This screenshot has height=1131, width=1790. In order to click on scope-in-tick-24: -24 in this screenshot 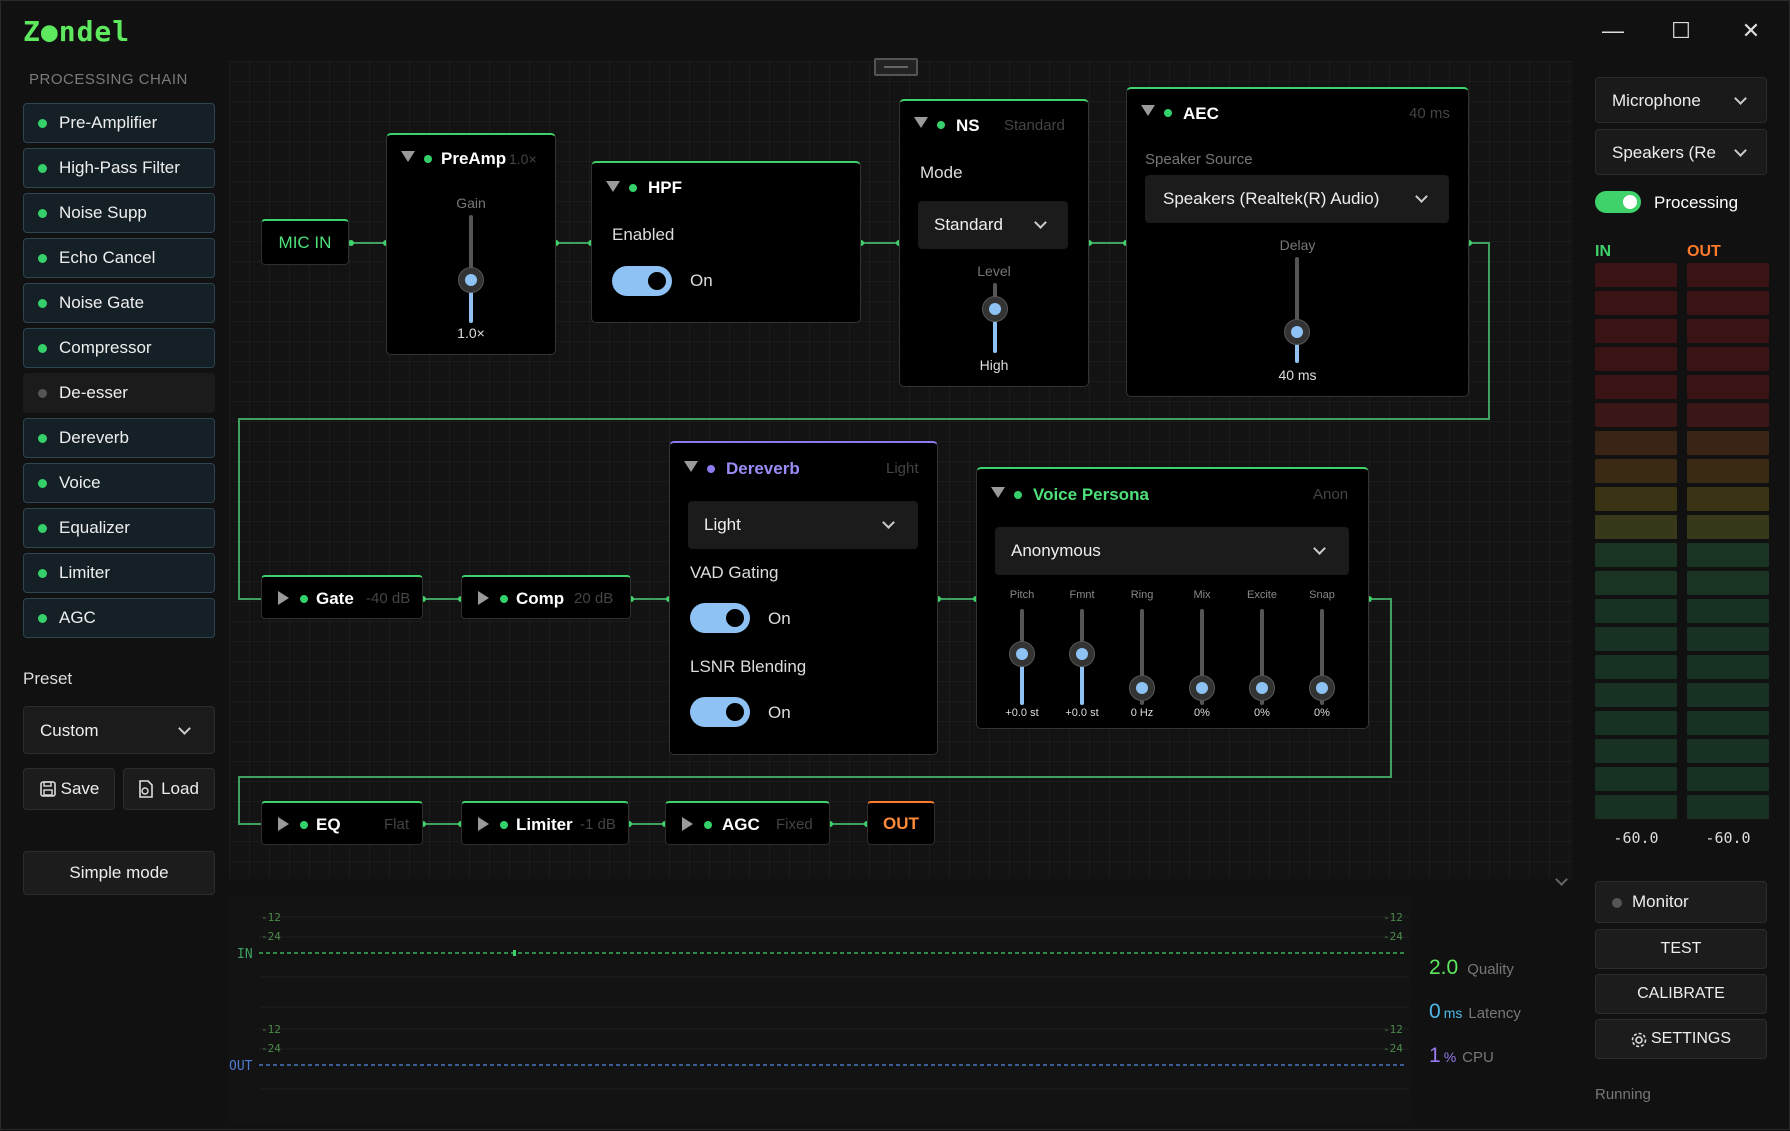, I will do `click(271, 936)`.